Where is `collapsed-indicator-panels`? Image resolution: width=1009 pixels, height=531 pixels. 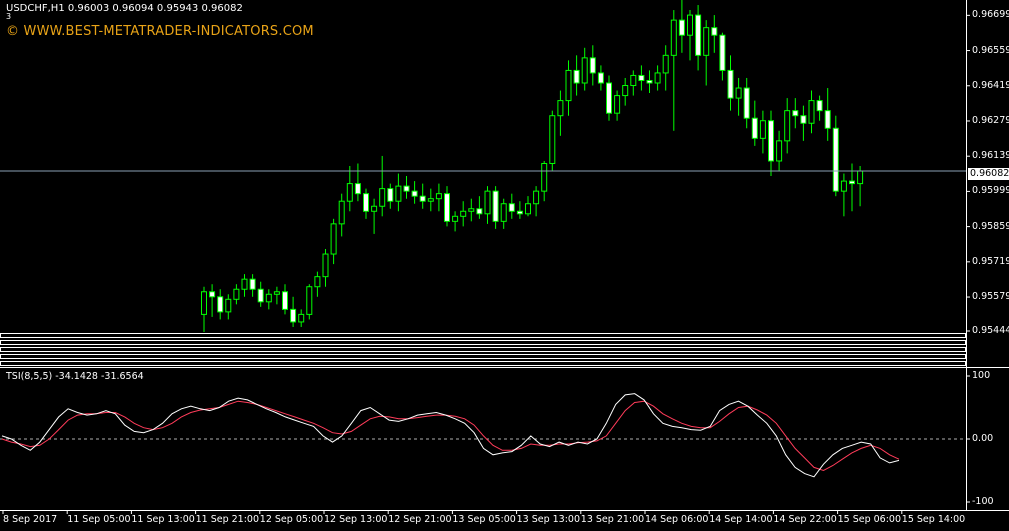 collapsed-indicator-panels is located at coordinates (504, 350).